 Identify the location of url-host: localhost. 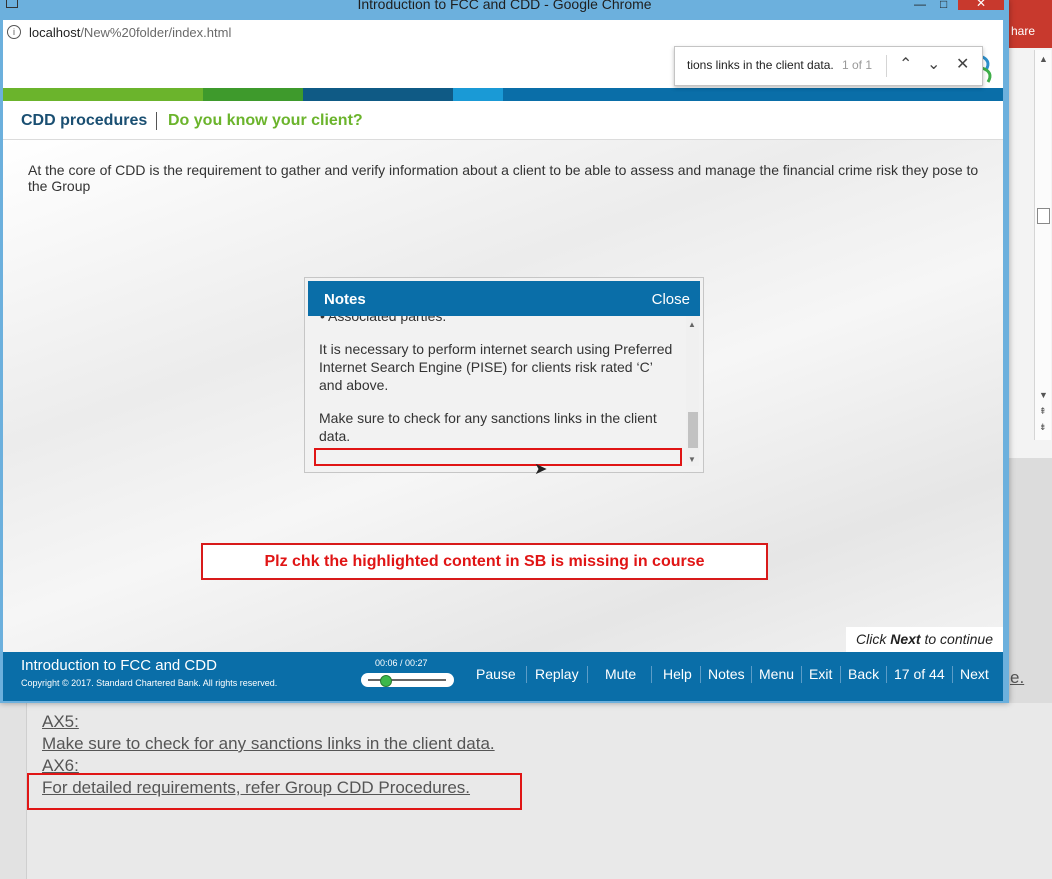
(55, 32).